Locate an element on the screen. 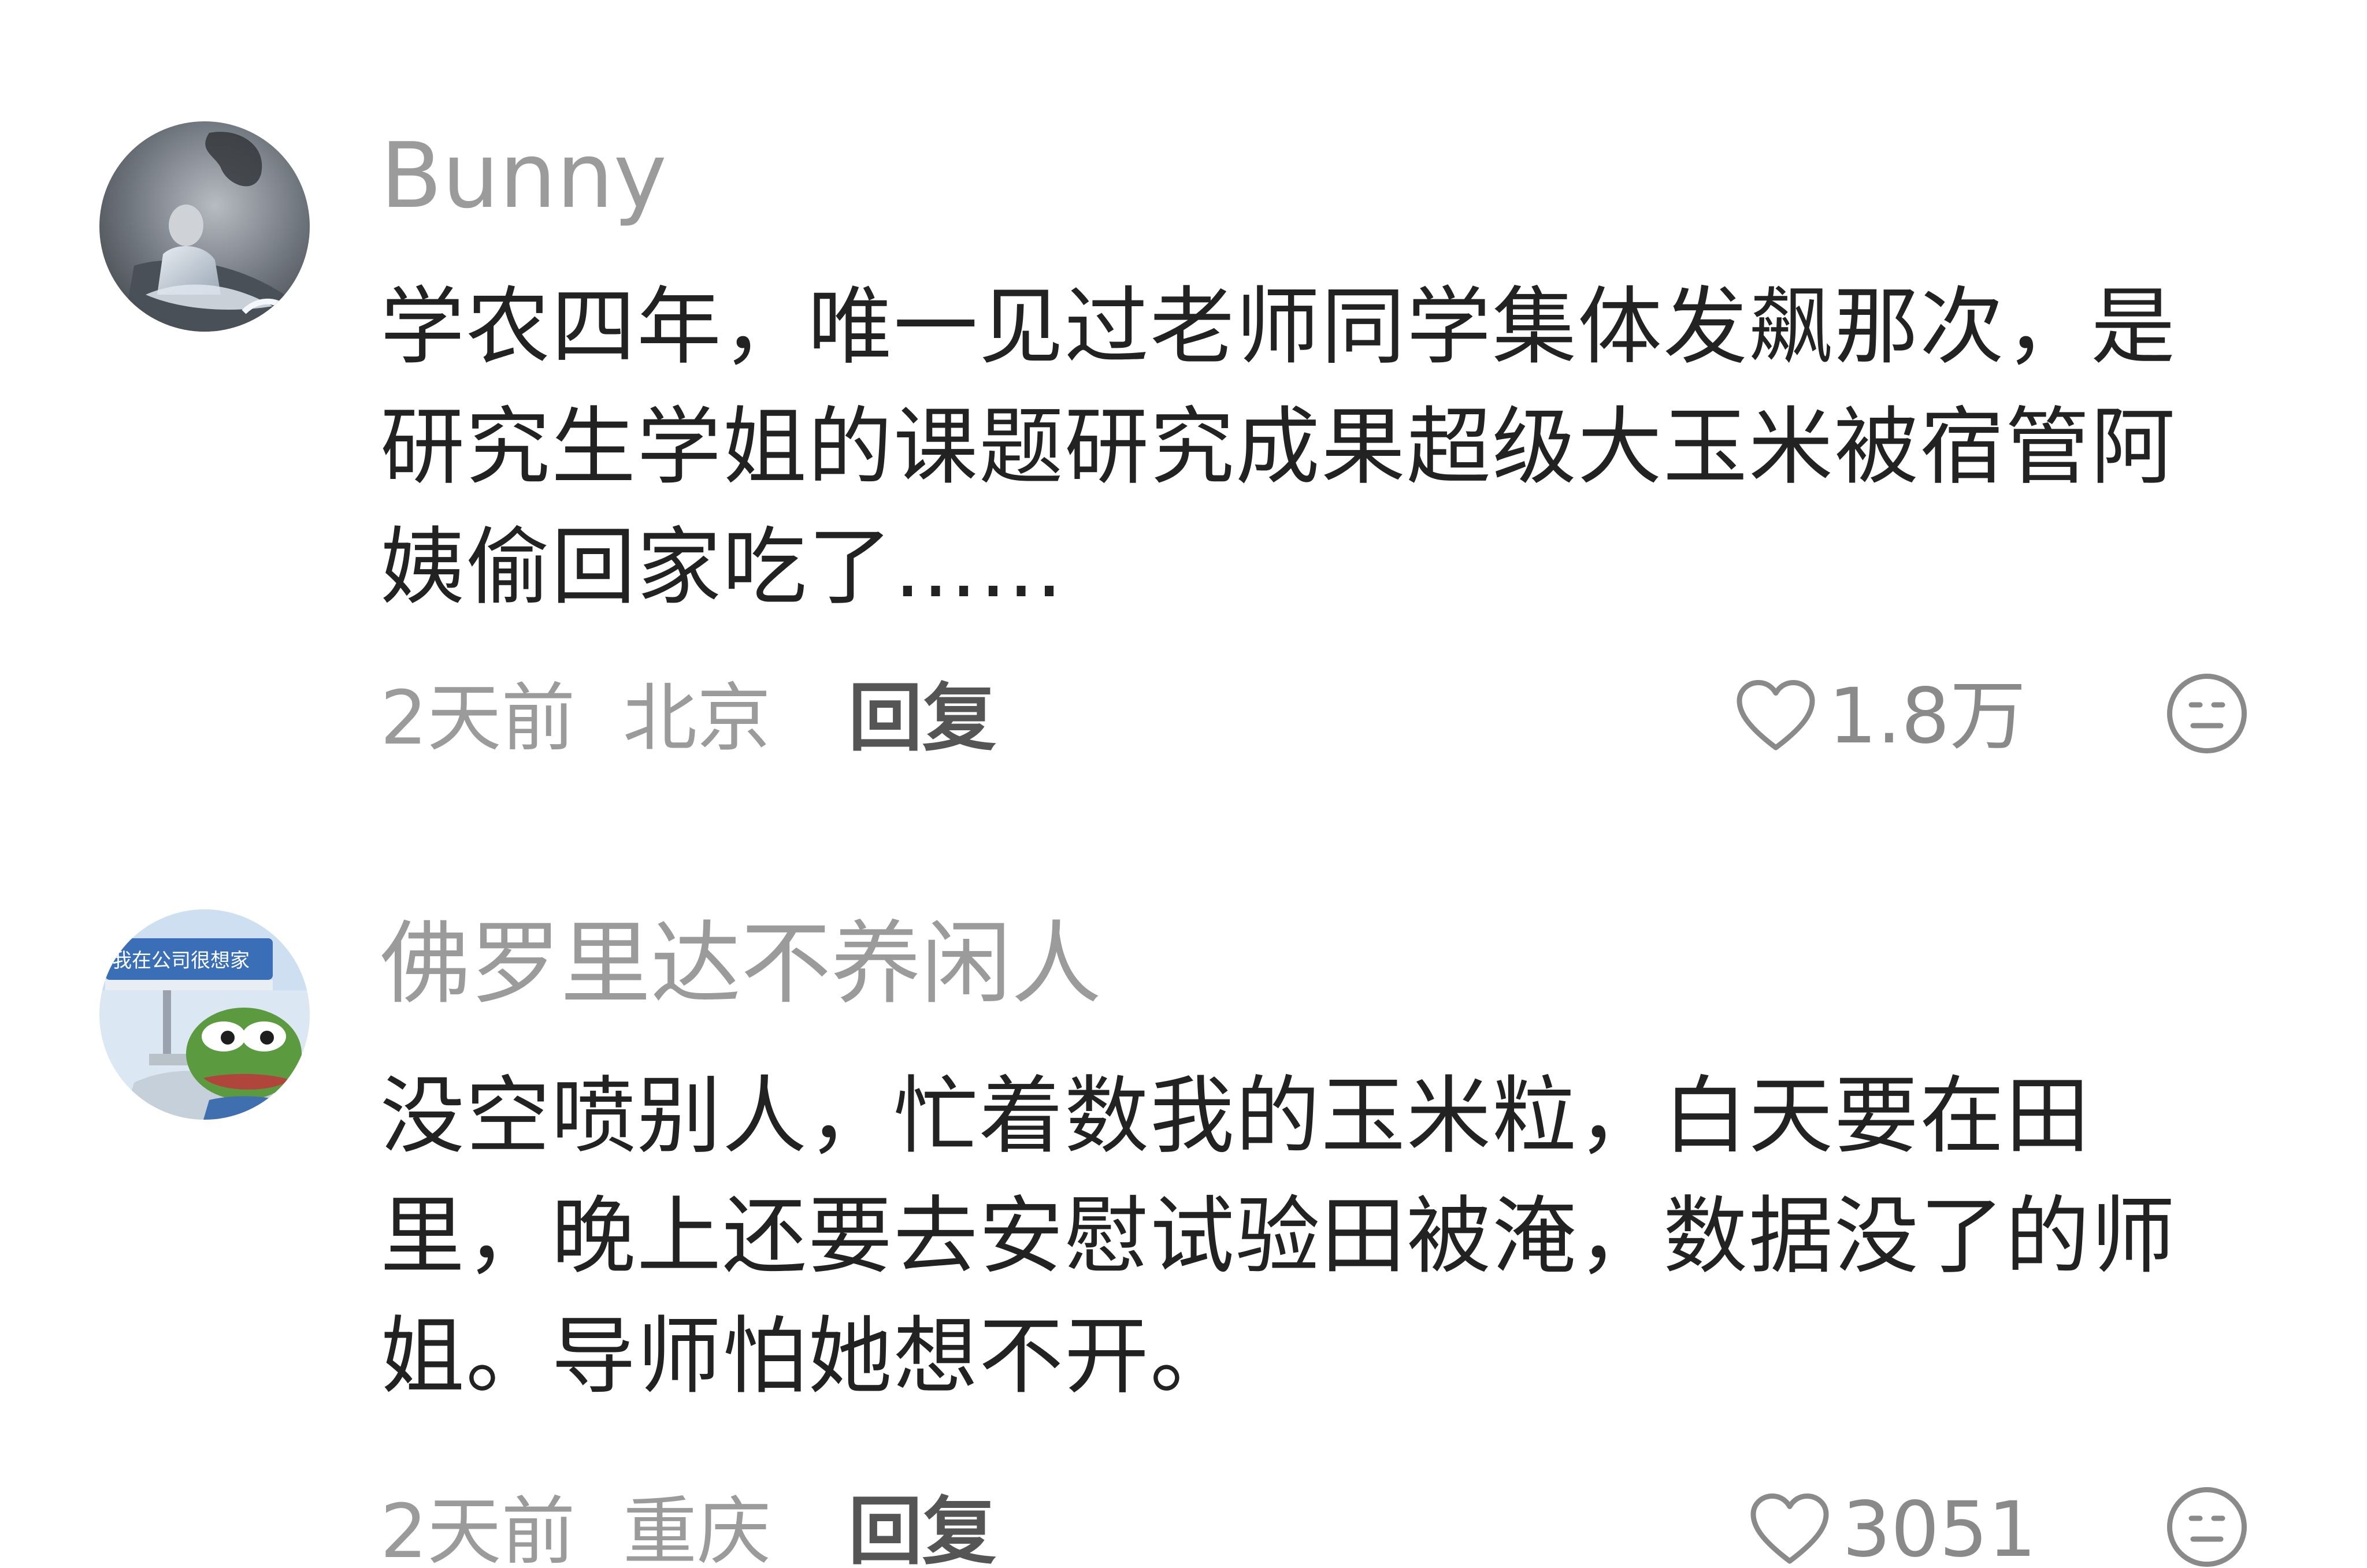 The width and height of the screenshot is (2367, 1568). comment-meta: 2天前 重庆 回复 3051 is located at coordinates (1339, 1526).